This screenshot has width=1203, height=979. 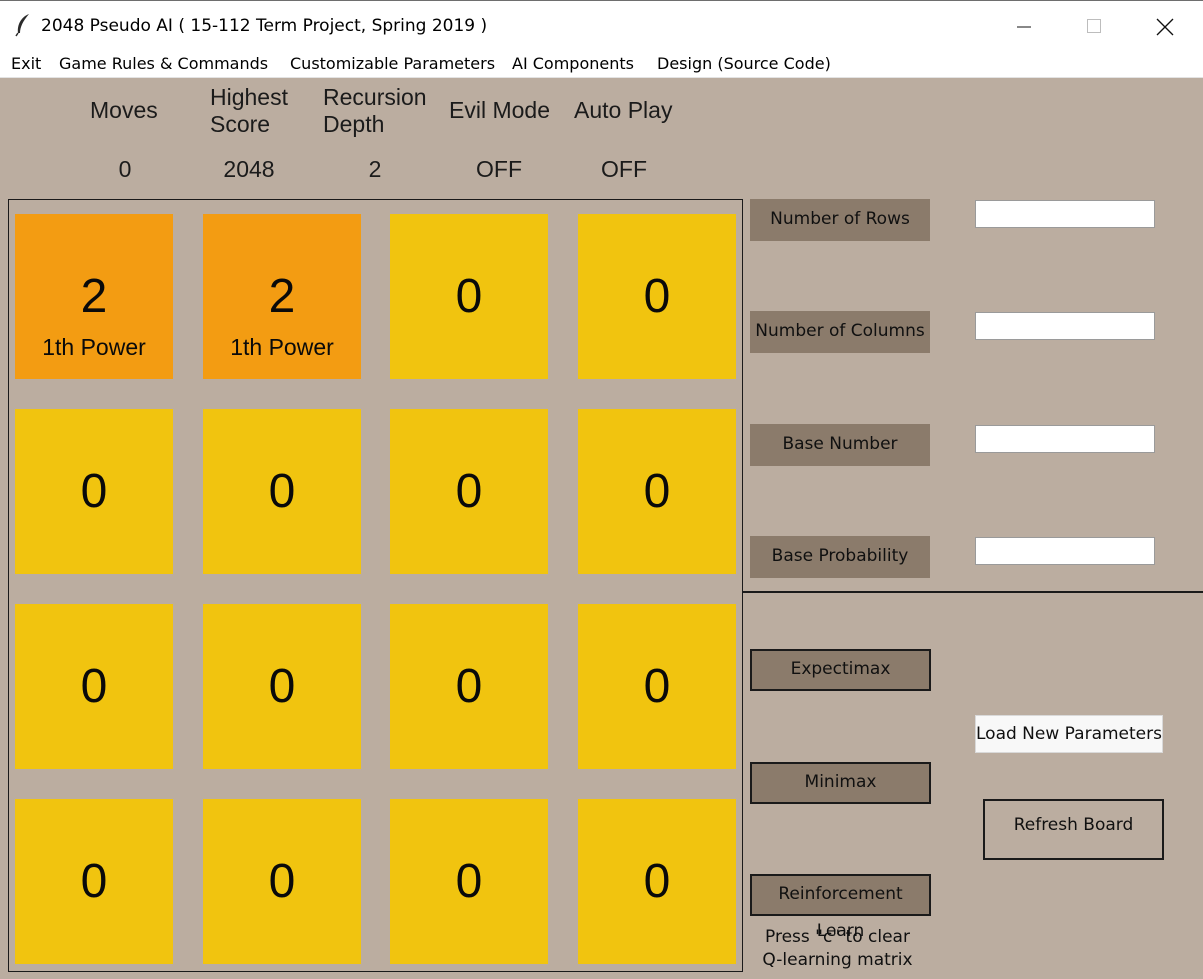 I want to click on close-button, so click(x=1165, y=26).